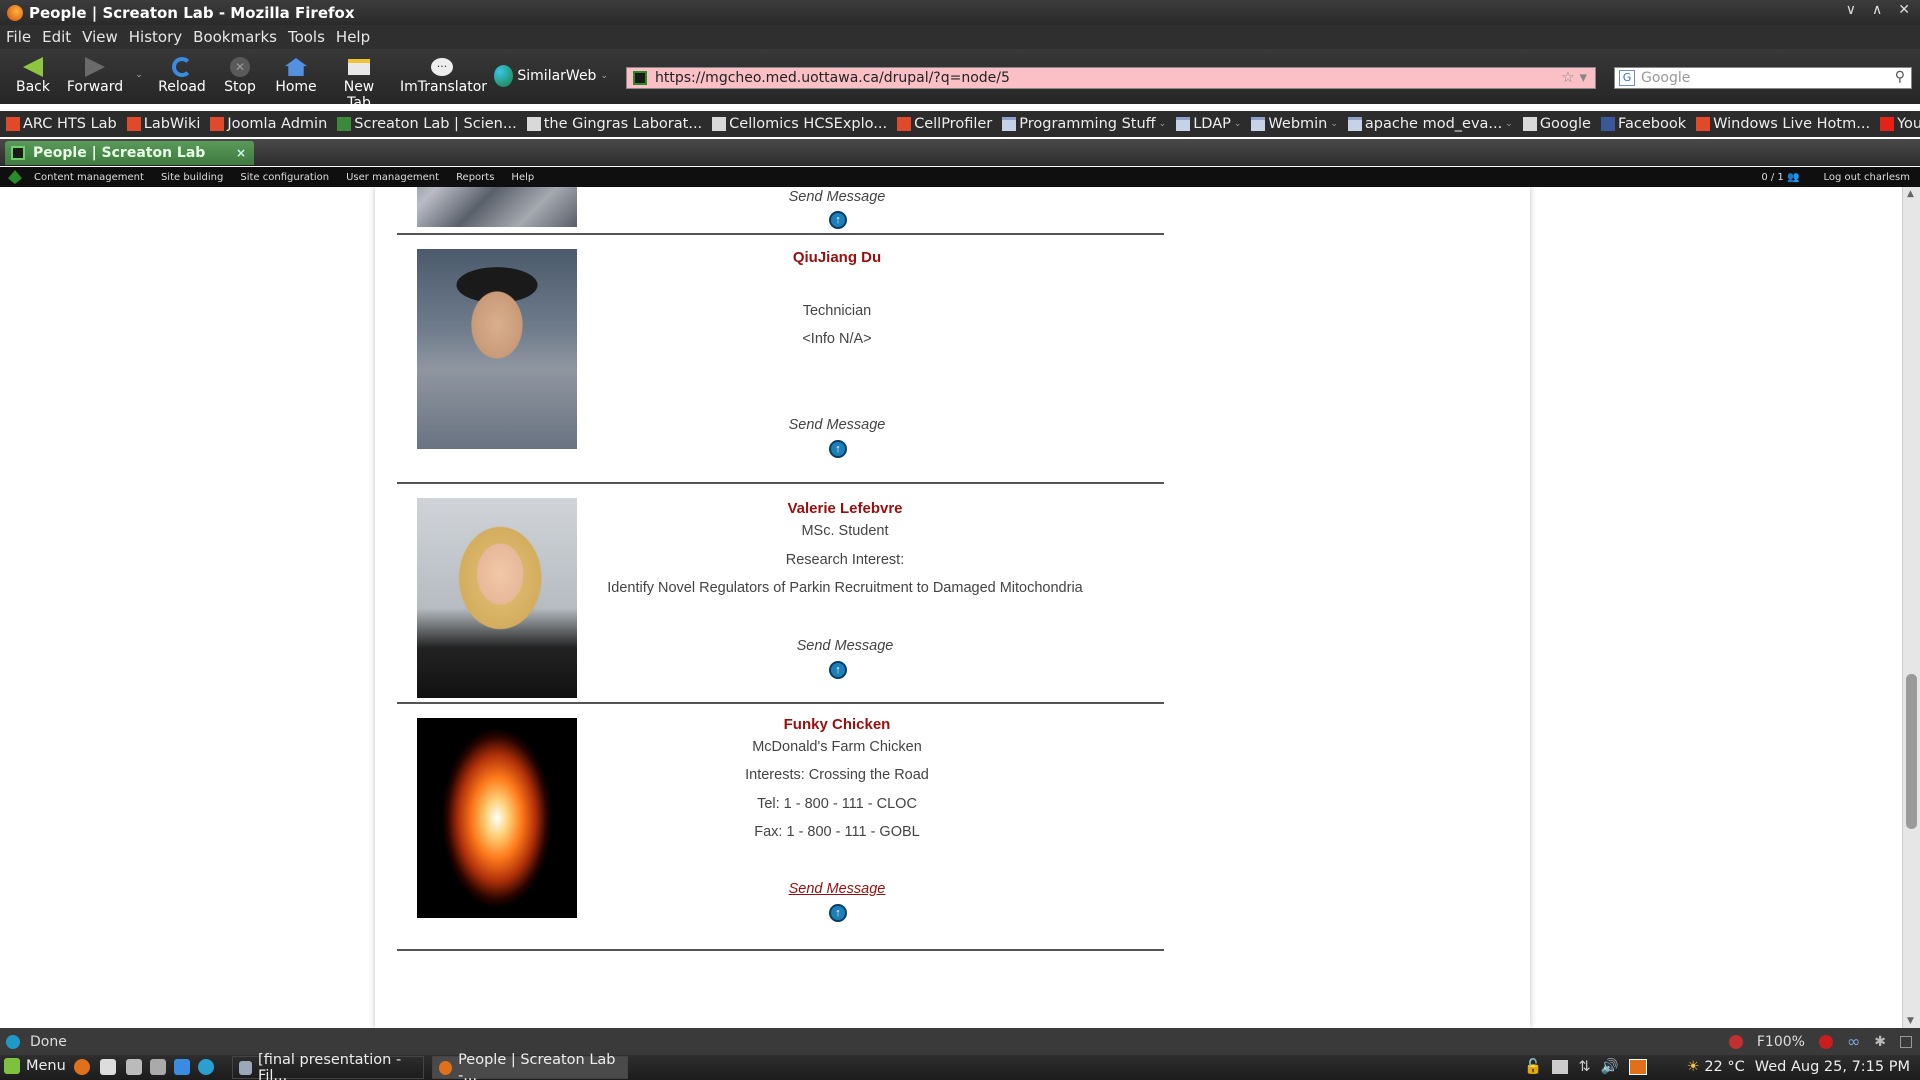 The height and width of the screenshot is (1080, 1920). I want to click on bookmark-label: Facebook, so click(1652, 124).